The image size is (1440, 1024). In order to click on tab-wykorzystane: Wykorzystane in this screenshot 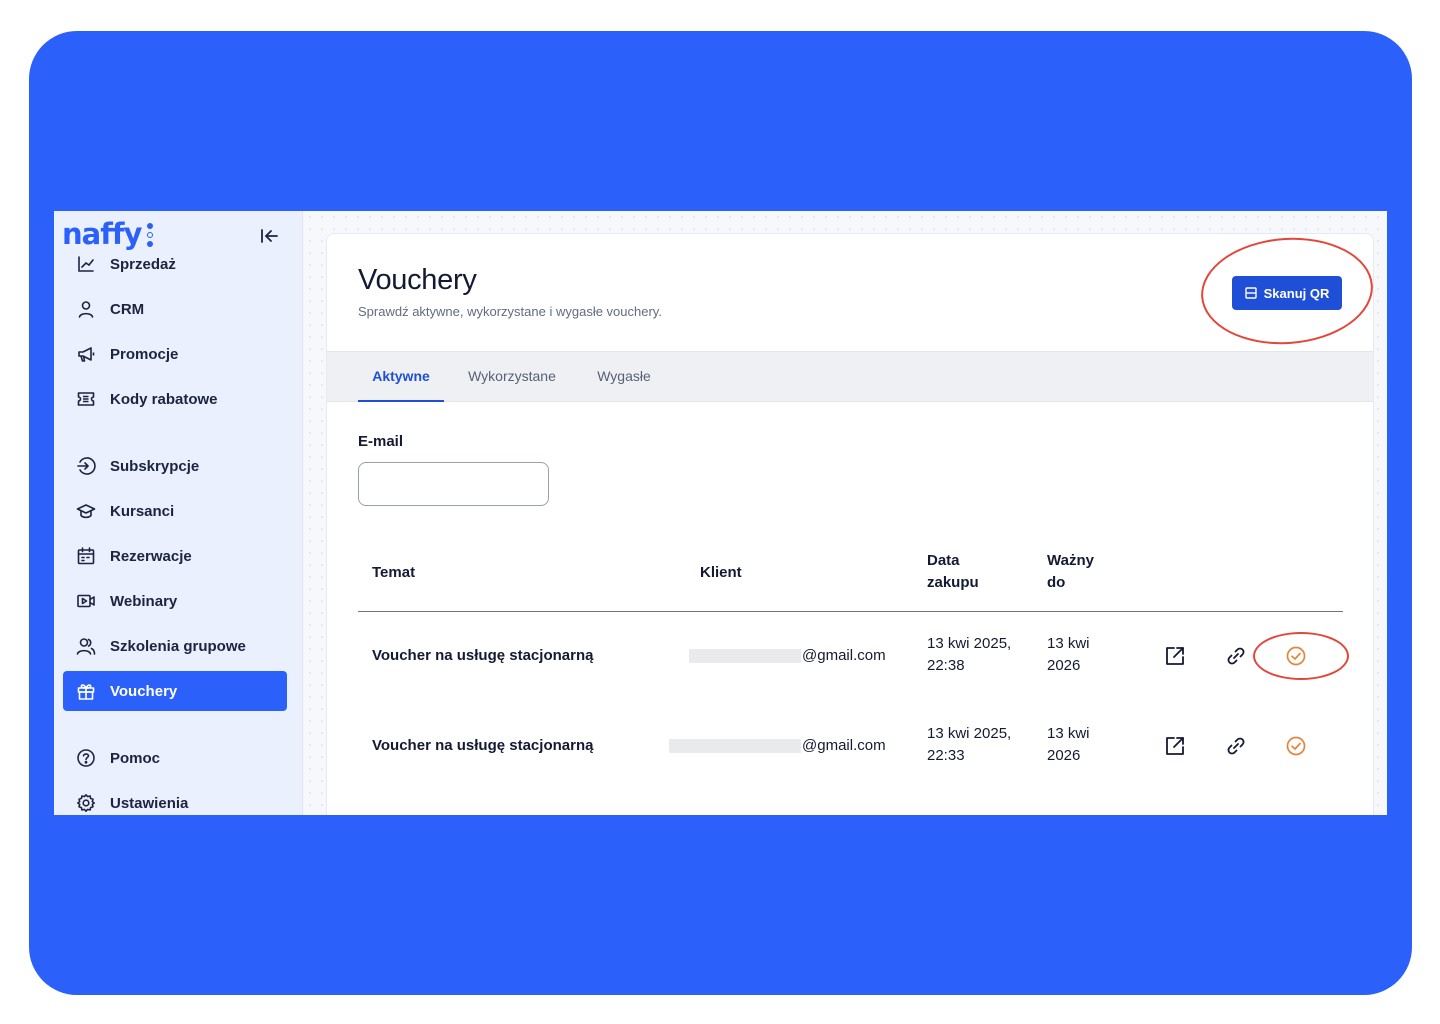, I will do `click(512, 377)`.